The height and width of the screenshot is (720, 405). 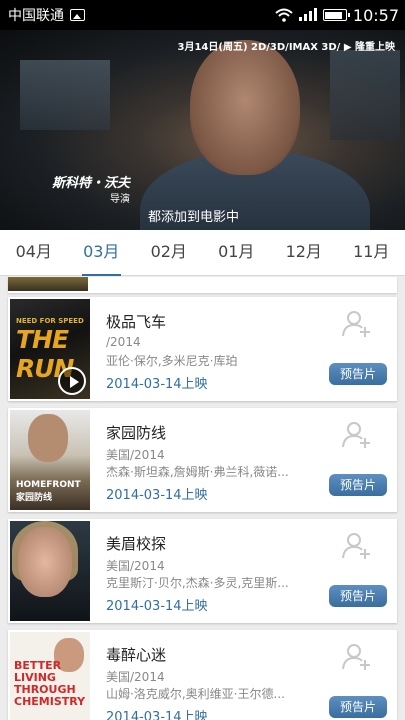 I want to click on wifi-icon, so click(x=284, y=15).